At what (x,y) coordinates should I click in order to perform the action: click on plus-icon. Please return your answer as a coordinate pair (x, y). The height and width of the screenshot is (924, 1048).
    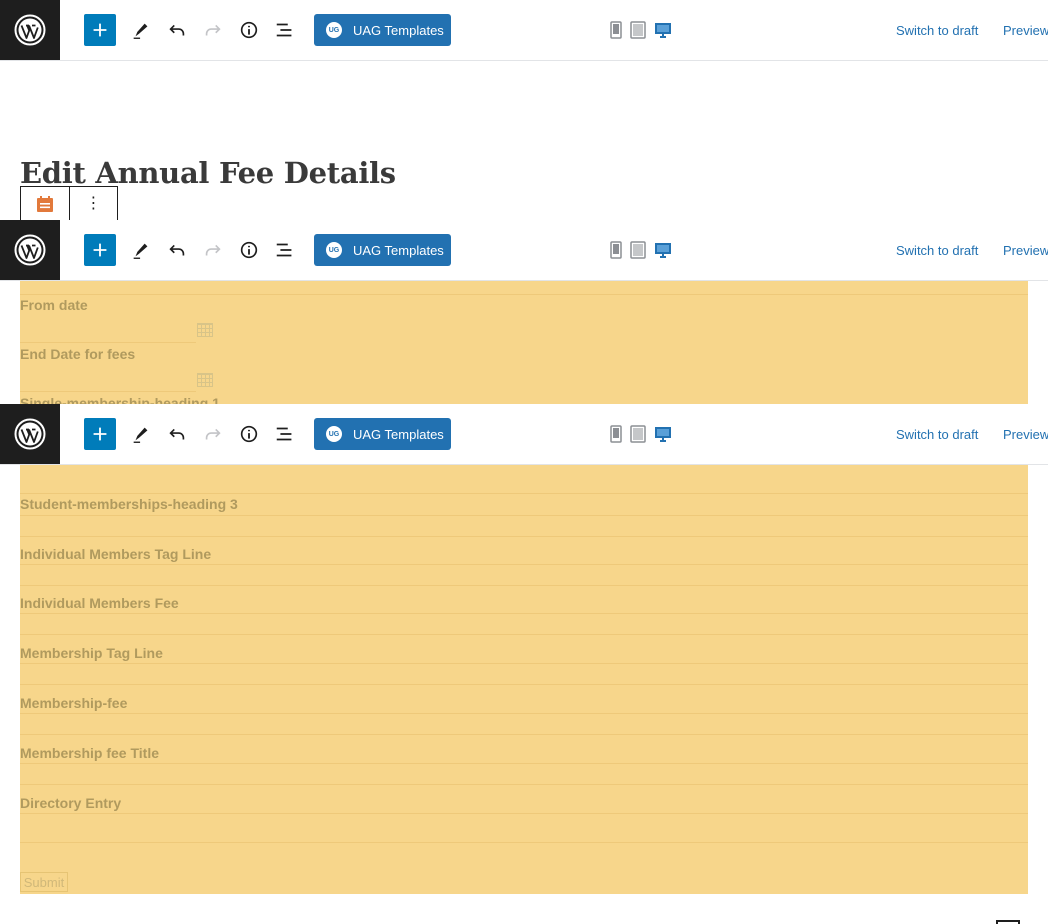
    Looking at the image, I should click on (100, 30).